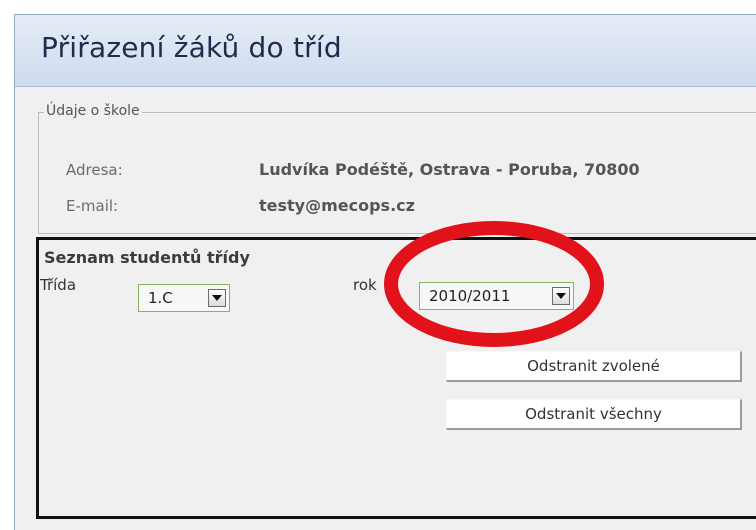  What do you see at coordinates (191, 47) in the screenshot?
I see `page-title: Přiřazení žáků do tříd` at bounding box center [191, 47].